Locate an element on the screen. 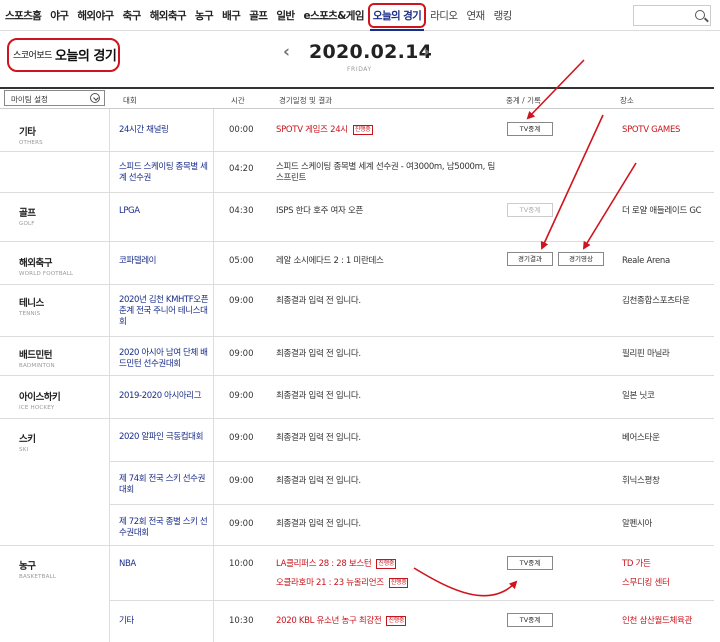  nav-world-football: 해외축구 is located at coordinates (168, 15).